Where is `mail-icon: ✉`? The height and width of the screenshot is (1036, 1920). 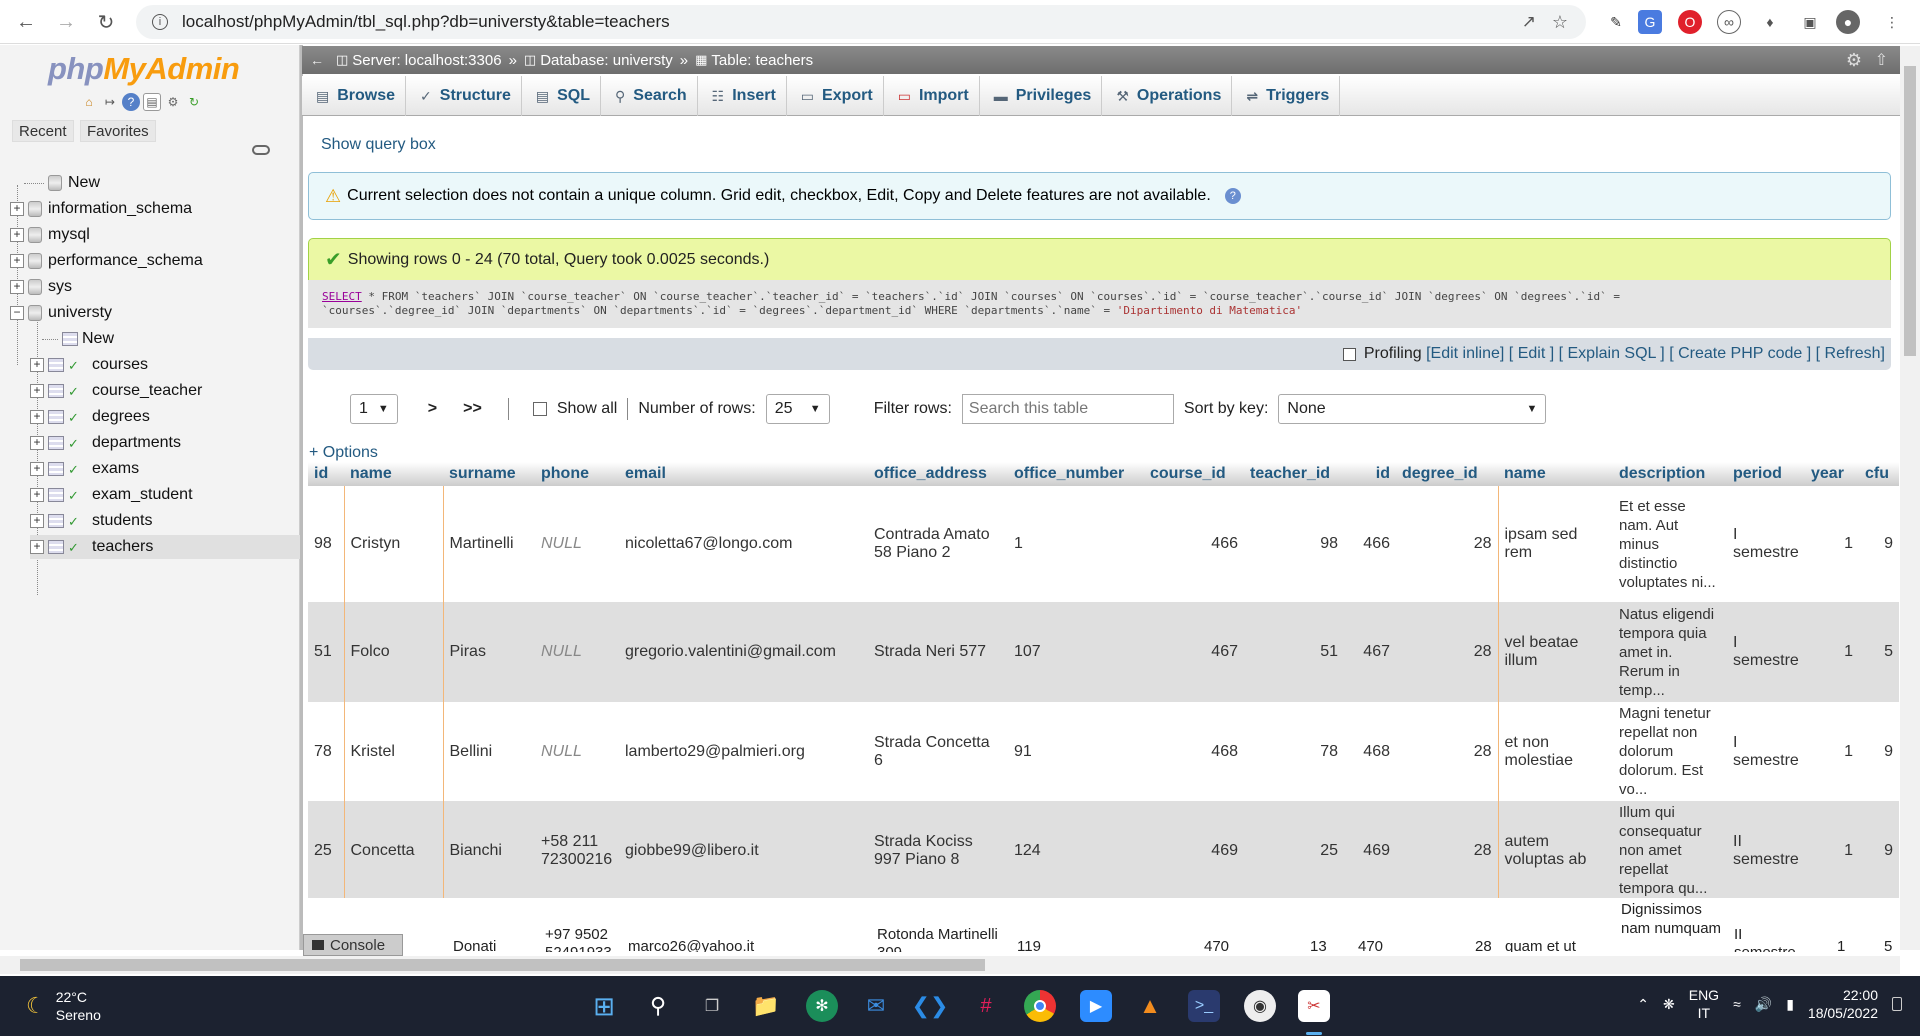
mail-icon: ✉ is located at coordinates (876, 1006).